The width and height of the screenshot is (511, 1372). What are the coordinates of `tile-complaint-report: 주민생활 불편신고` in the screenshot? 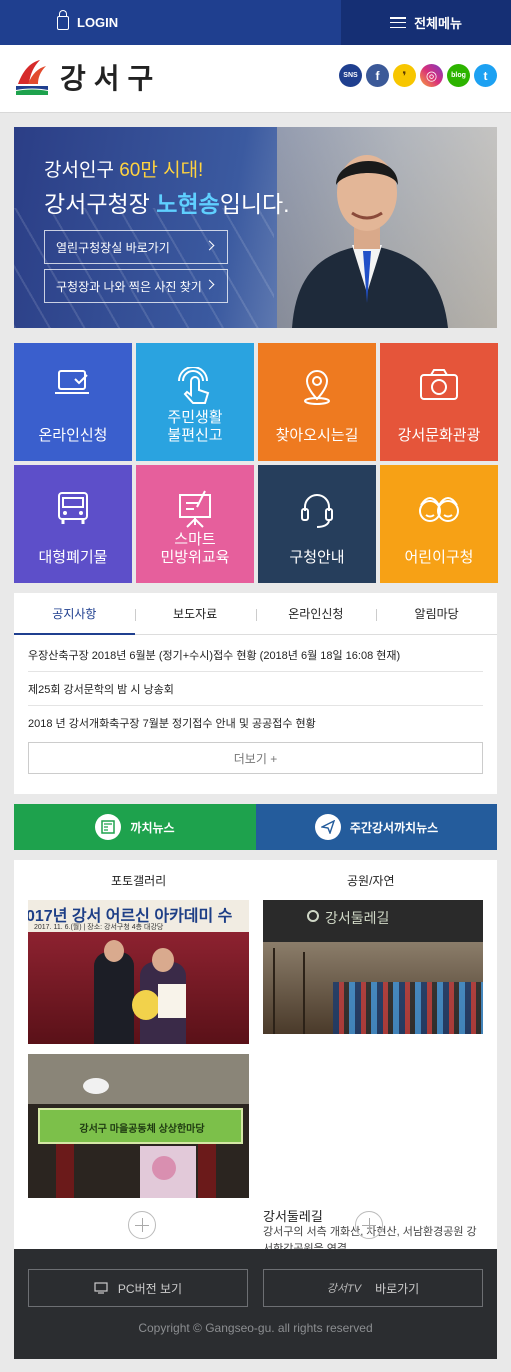 It's located at (195, 402).